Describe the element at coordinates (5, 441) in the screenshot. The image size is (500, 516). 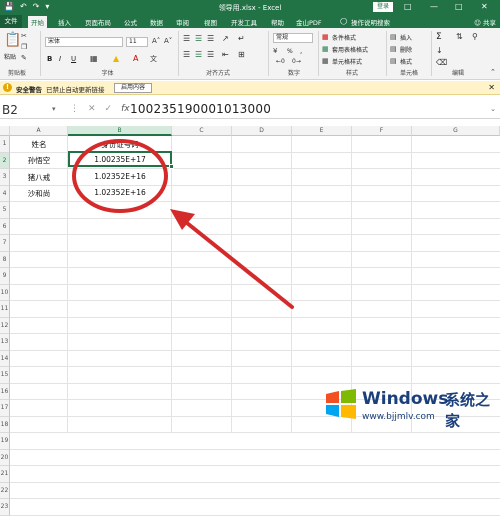
I see `row-header: 19` at that location.